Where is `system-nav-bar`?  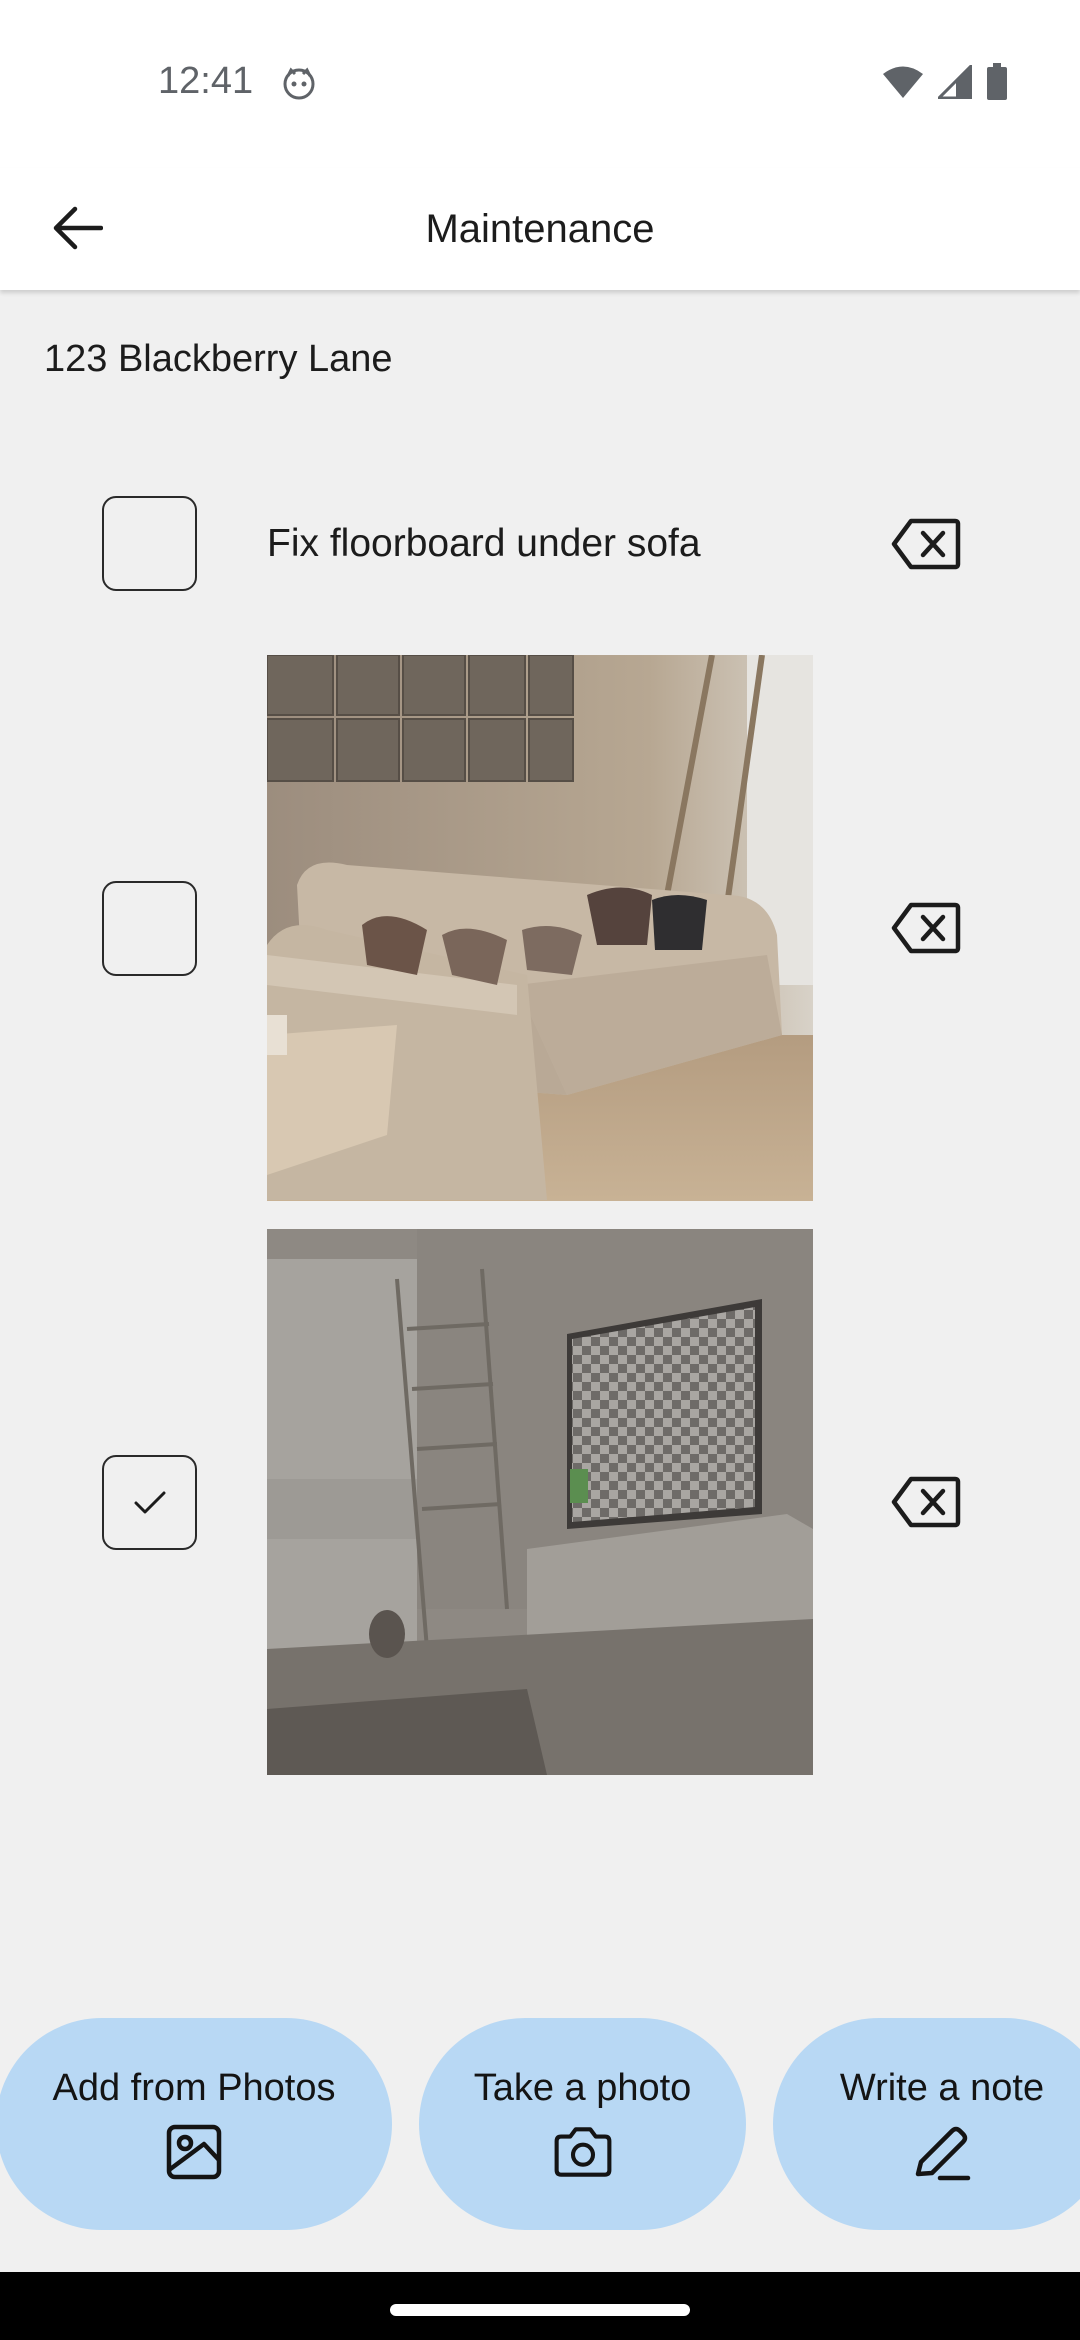
system-nav-bar is located at coordinates (540, 2306).